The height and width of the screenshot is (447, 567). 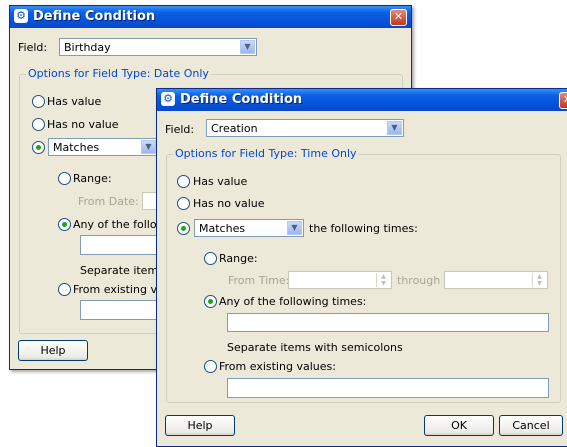 What do you see at coordinates (158, 47) in the screenshot?
I see `field-select: Birthday ▼` at bounding box center [158, 47].